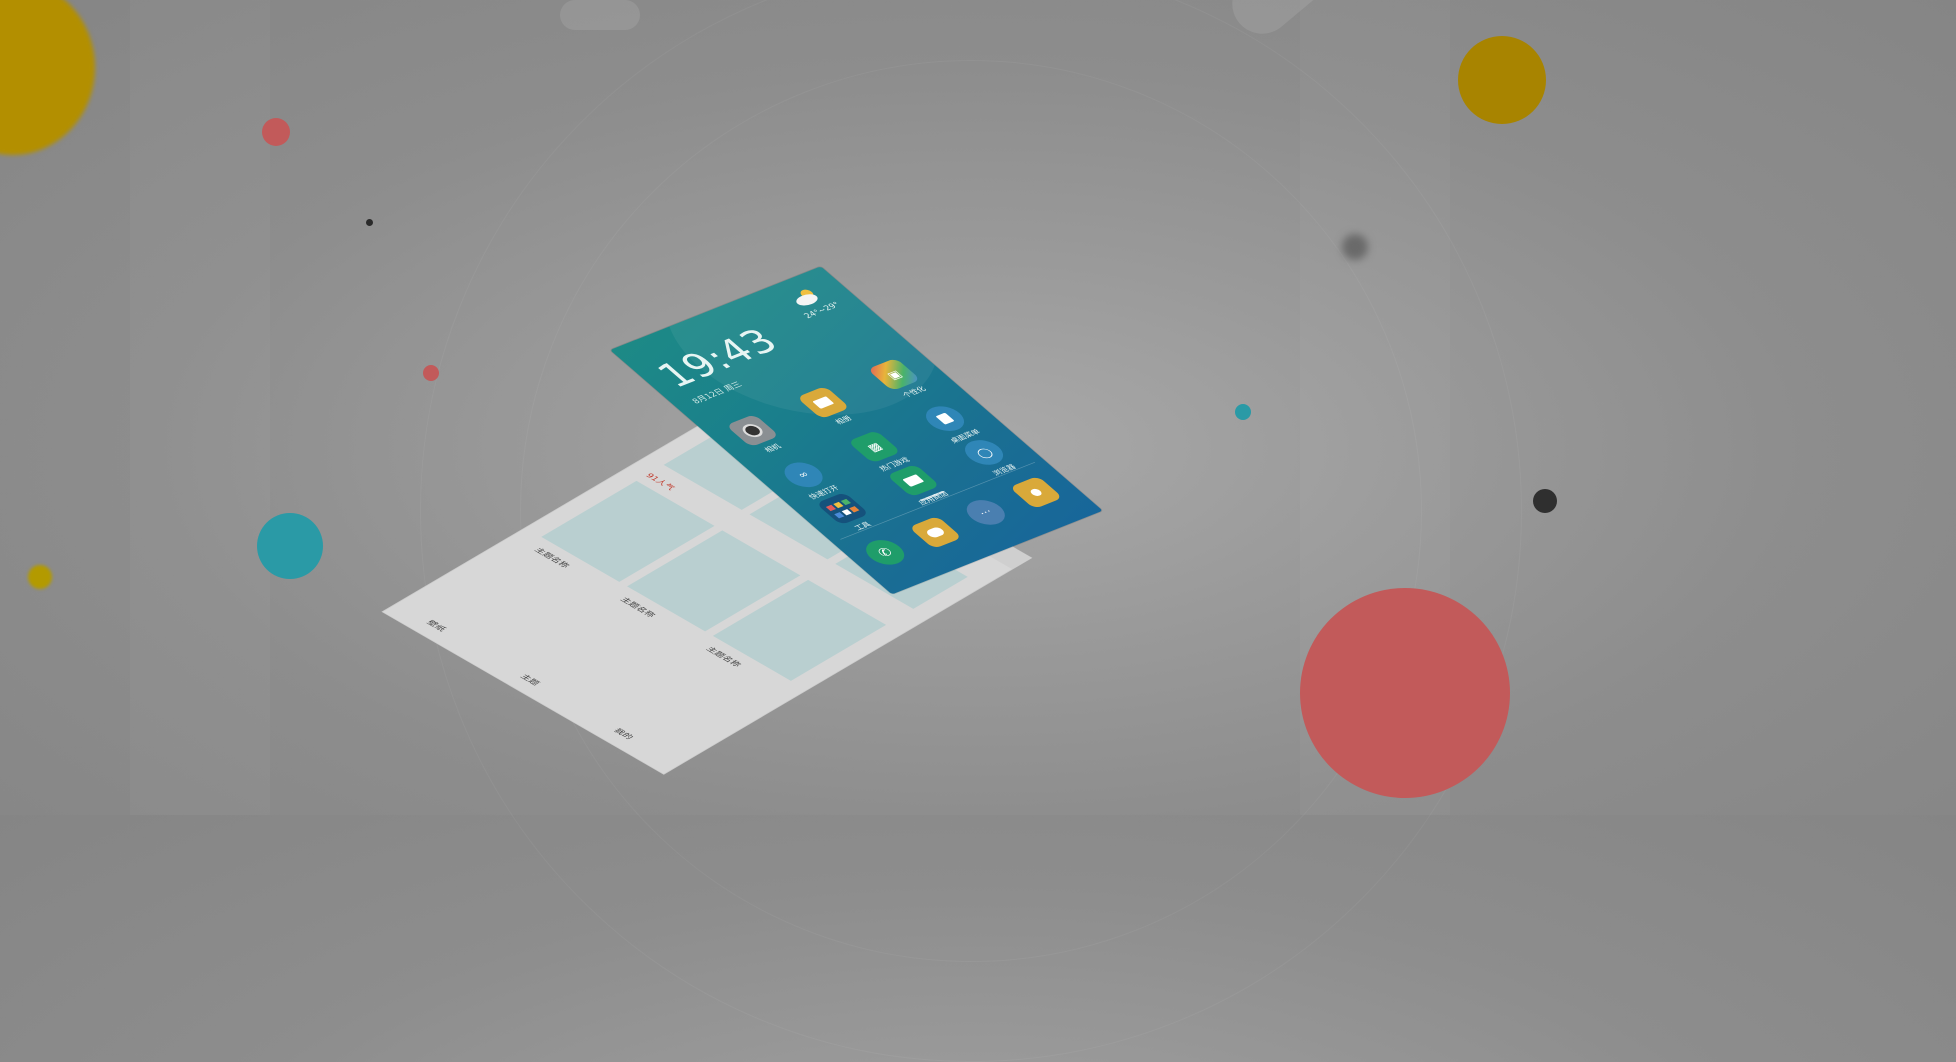  I want to click on contacts-icon, so click(1036, 492).